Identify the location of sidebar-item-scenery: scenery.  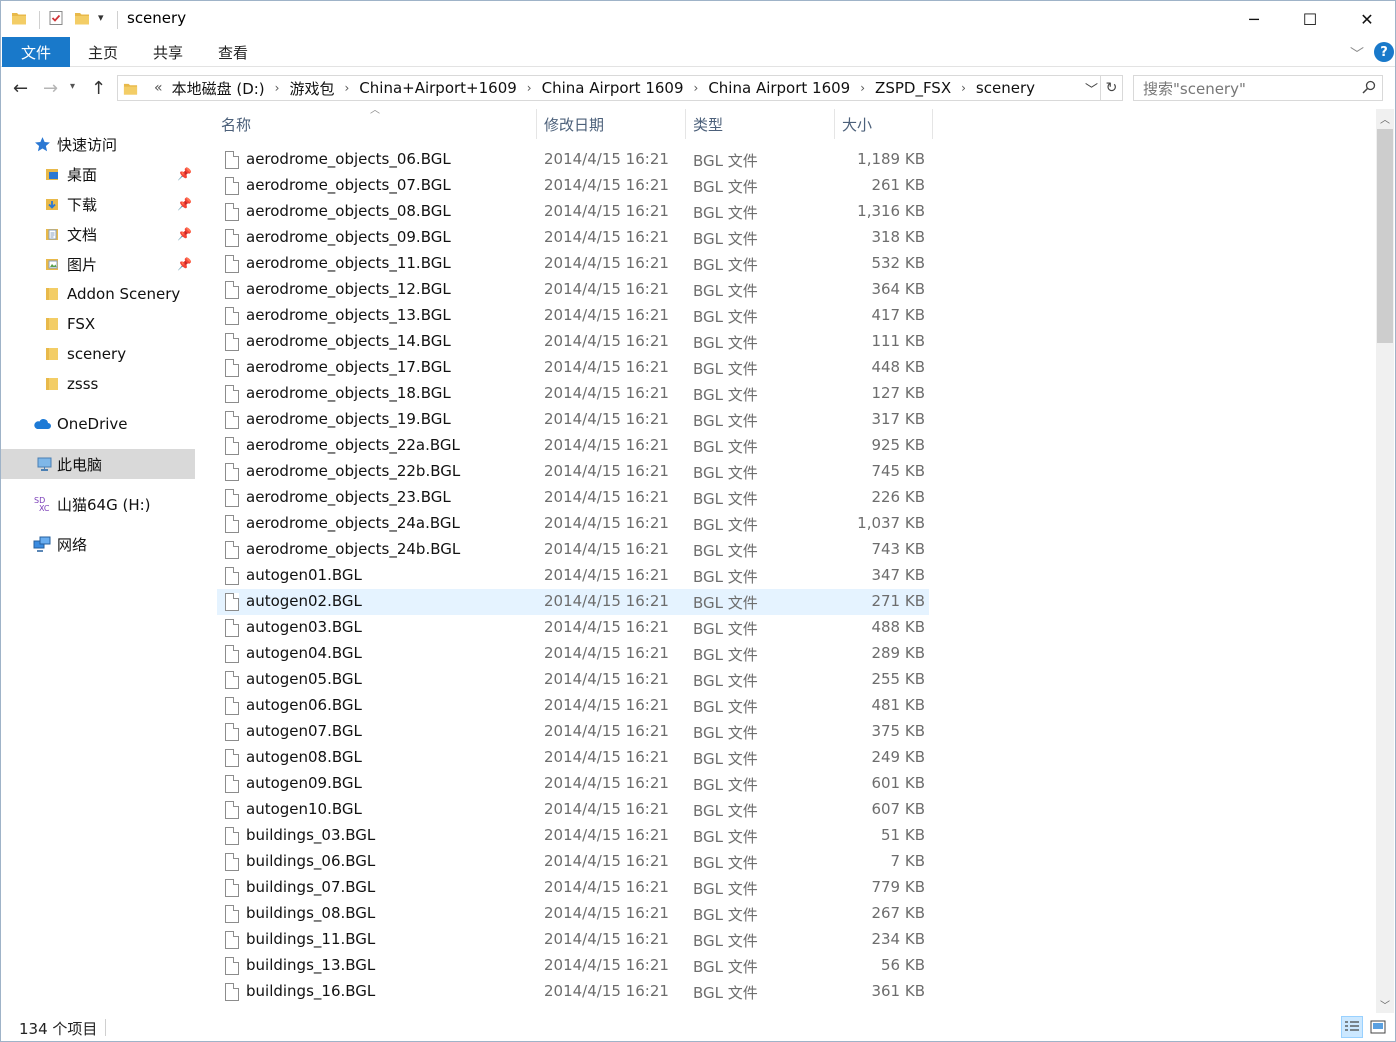
(98, 354).